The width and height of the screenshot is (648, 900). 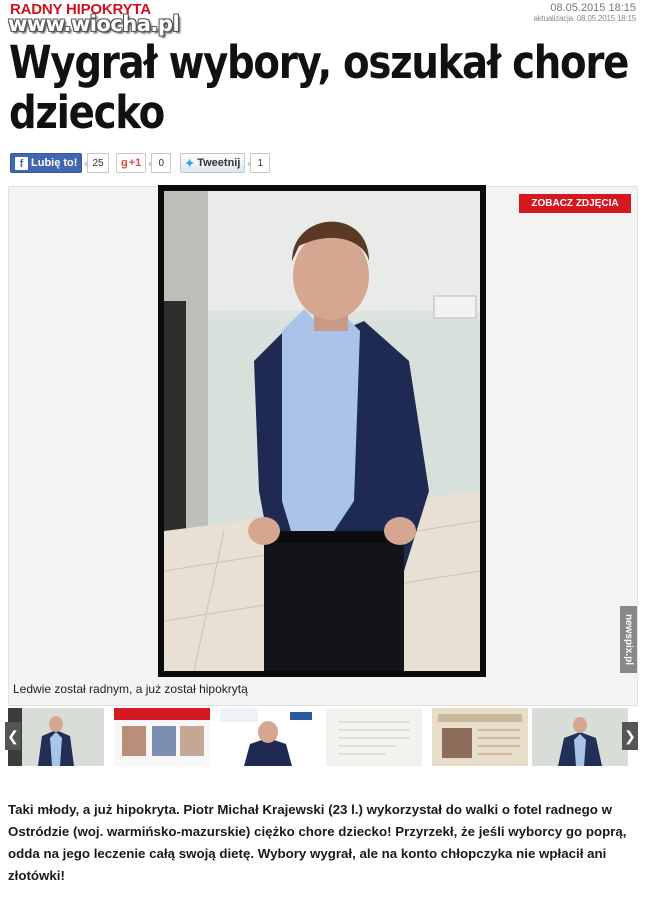 What do you see at coordinates (219, 163) in the screenshot?
I see `tweet-label: Tweetnij` at bounding box center [219, 163].